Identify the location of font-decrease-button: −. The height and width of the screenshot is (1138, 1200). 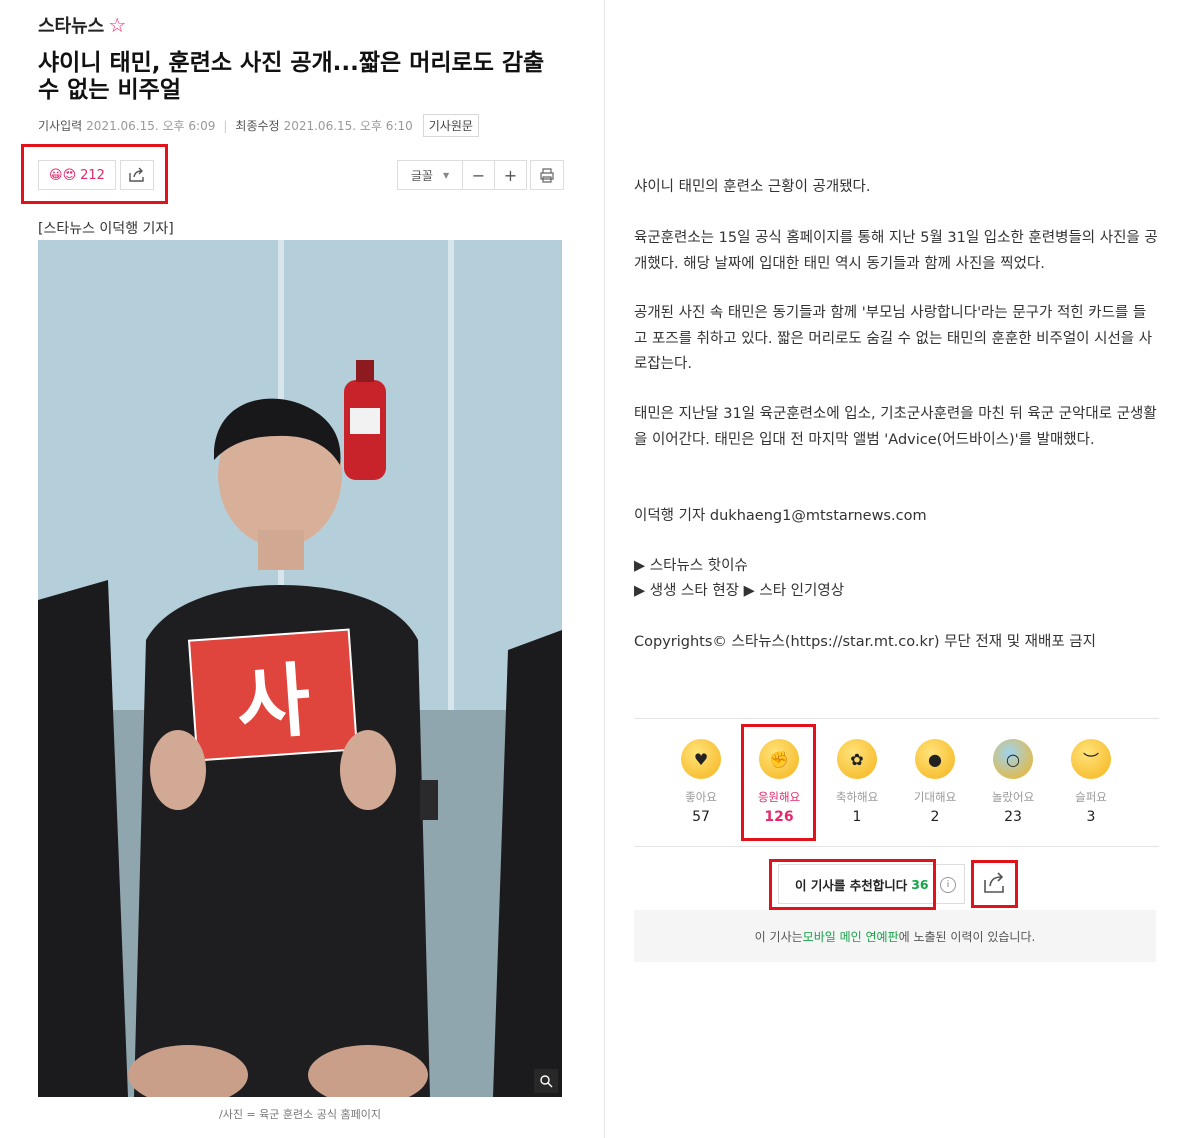
(479, 175).